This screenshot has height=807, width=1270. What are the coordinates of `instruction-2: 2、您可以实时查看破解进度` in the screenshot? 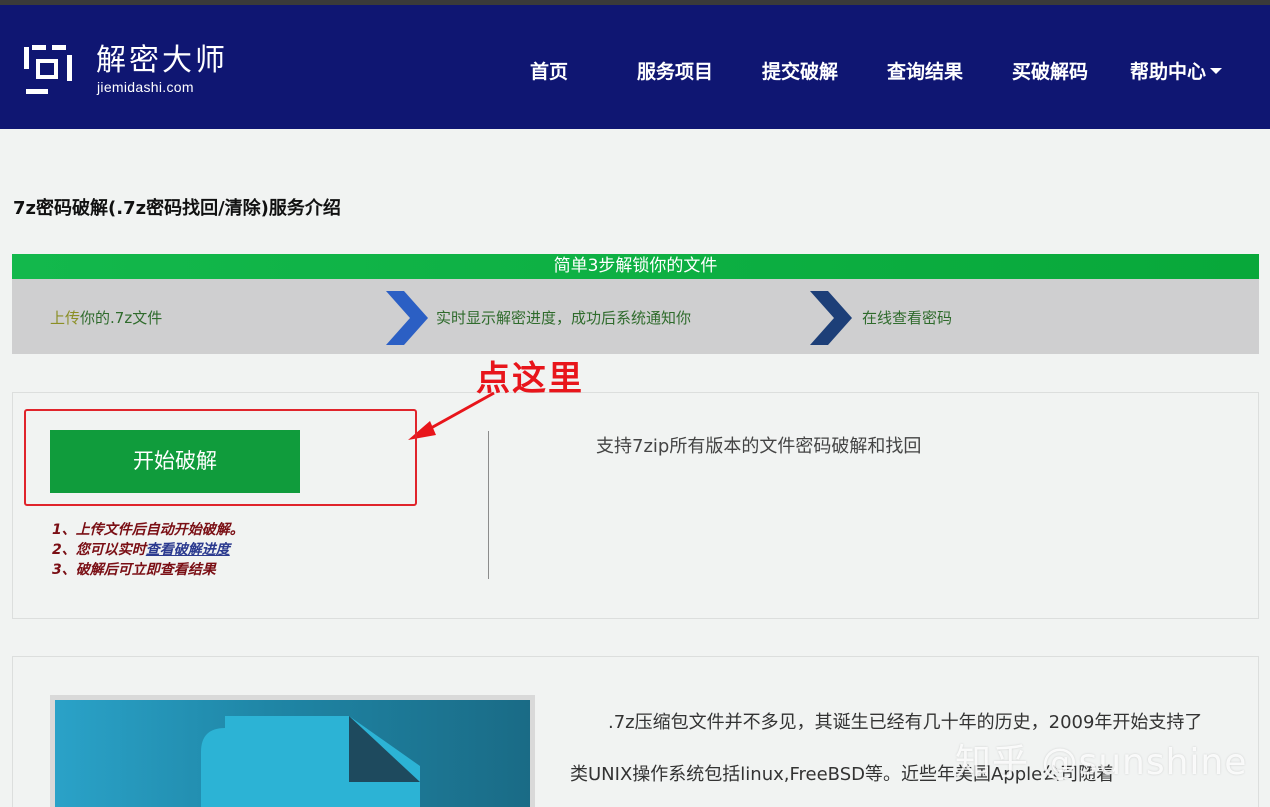 It's located at (148, 550).